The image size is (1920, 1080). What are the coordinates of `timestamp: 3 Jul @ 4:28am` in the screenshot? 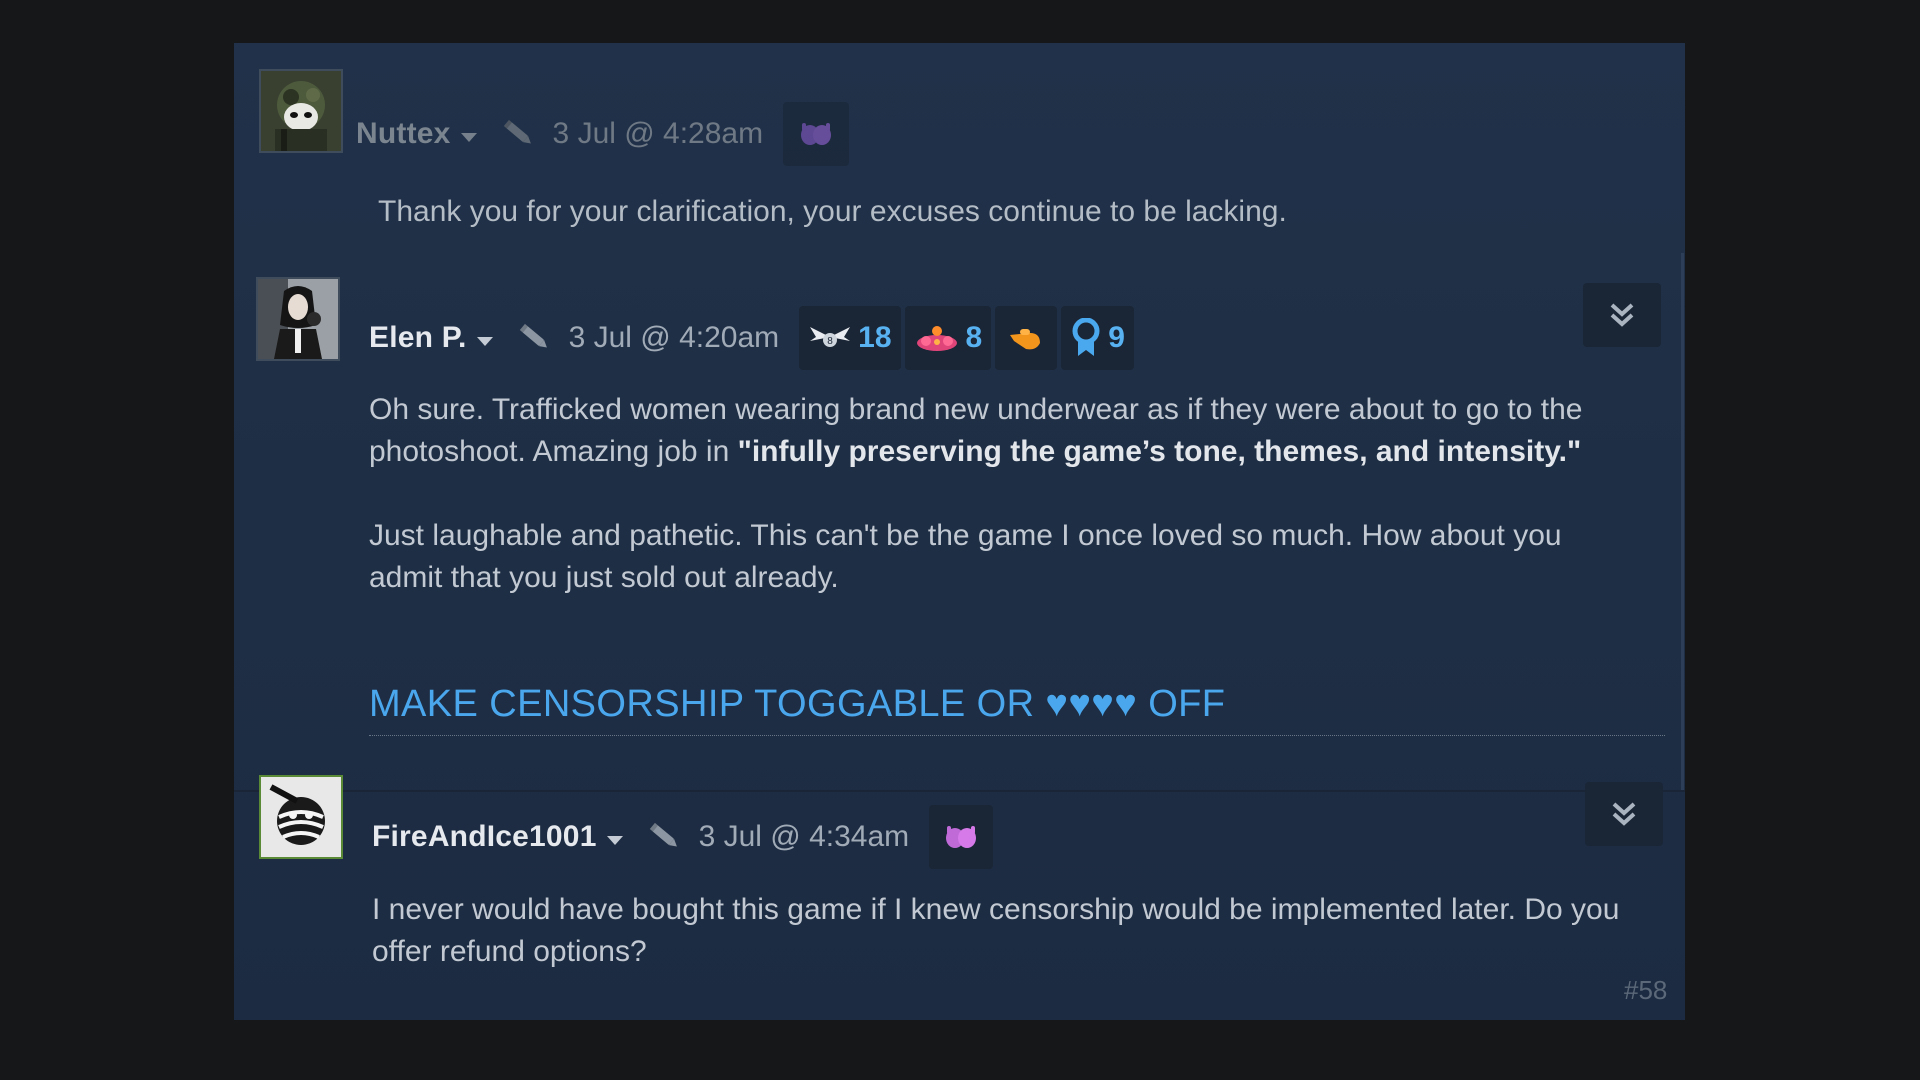 It's located at (658, 133).